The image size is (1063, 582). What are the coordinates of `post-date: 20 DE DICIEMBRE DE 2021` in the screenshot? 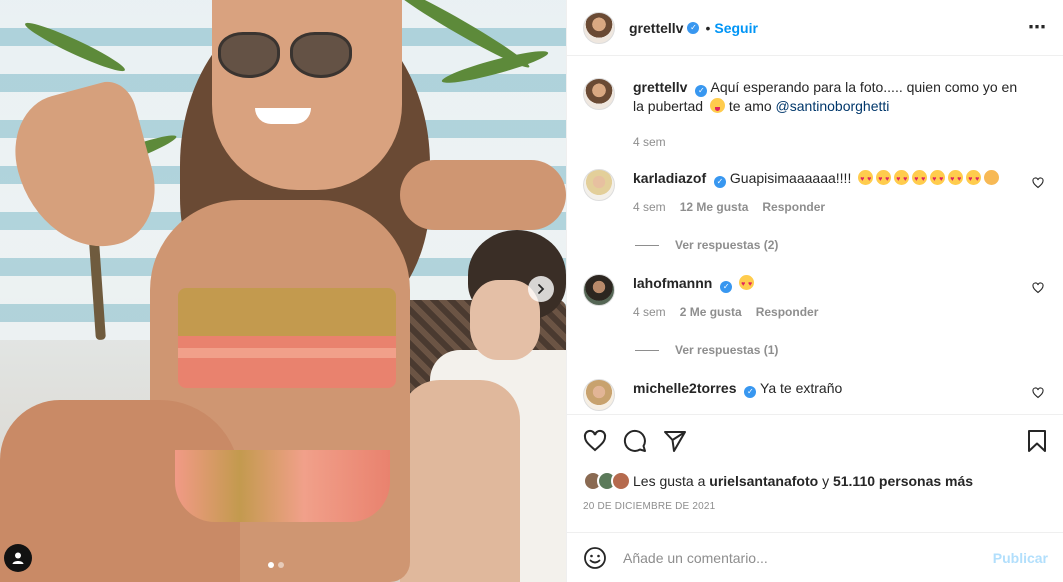 It's located at (815, 509).